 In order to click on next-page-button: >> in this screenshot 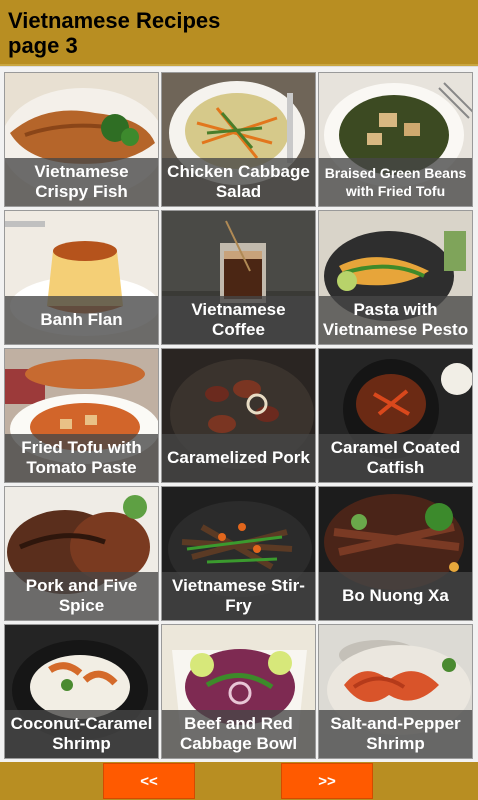, I will do `click(327, 781)`.